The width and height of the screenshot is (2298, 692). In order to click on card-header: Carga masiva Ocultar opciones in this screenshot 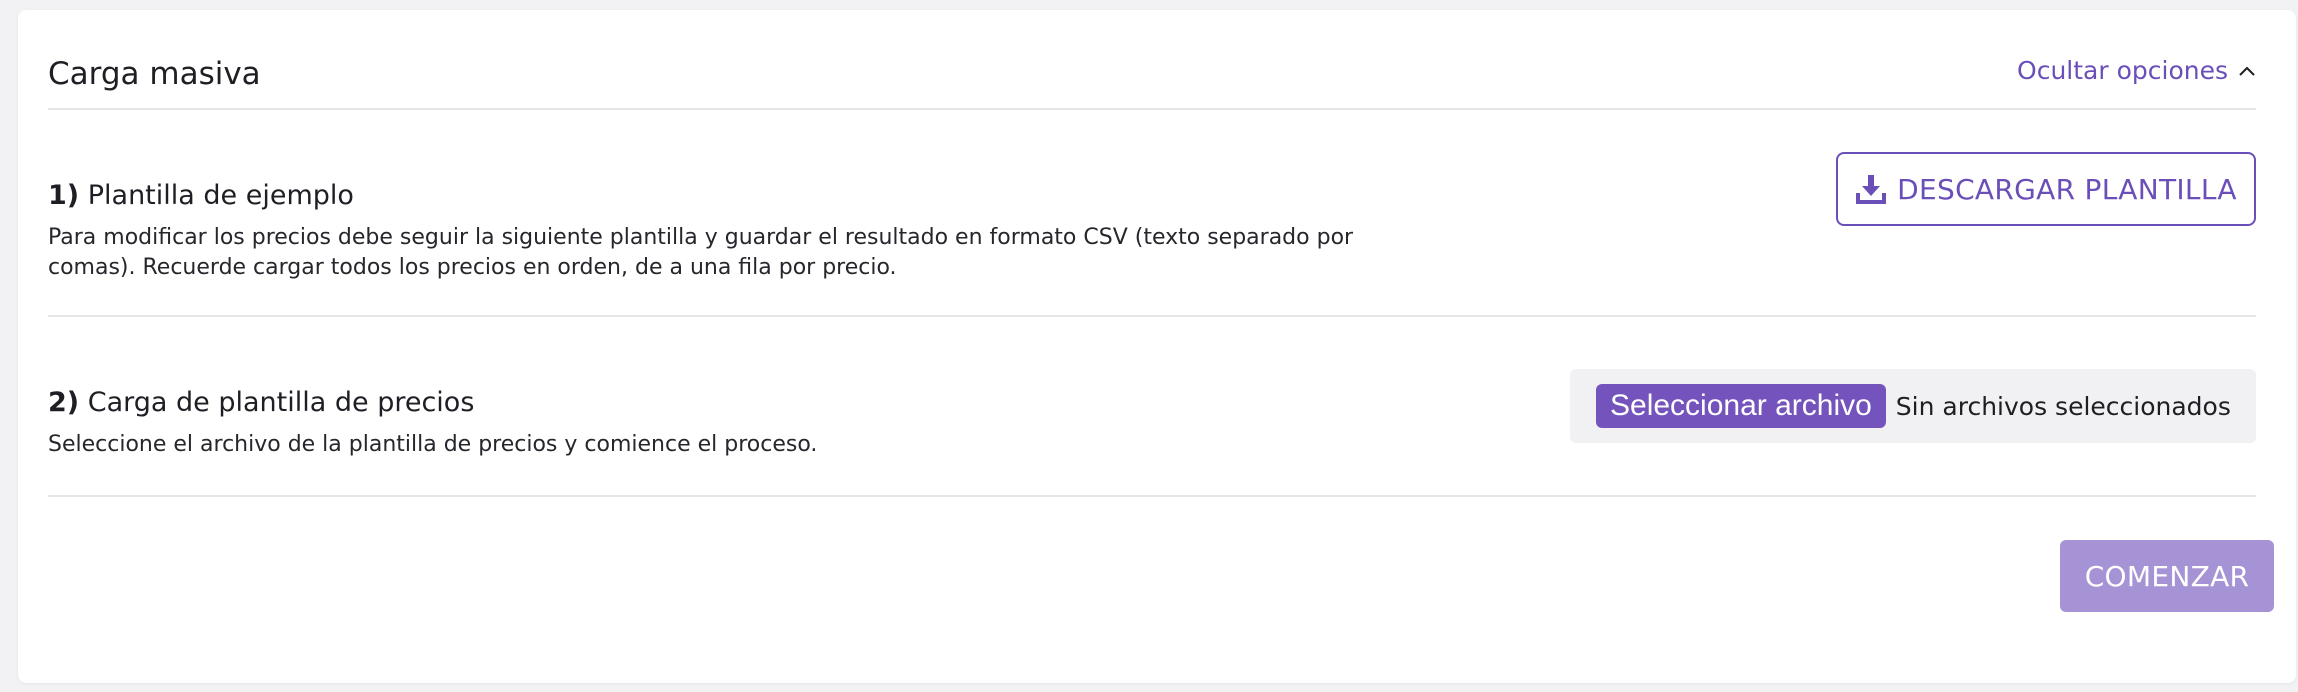, I will do `click(1152, 60)`.